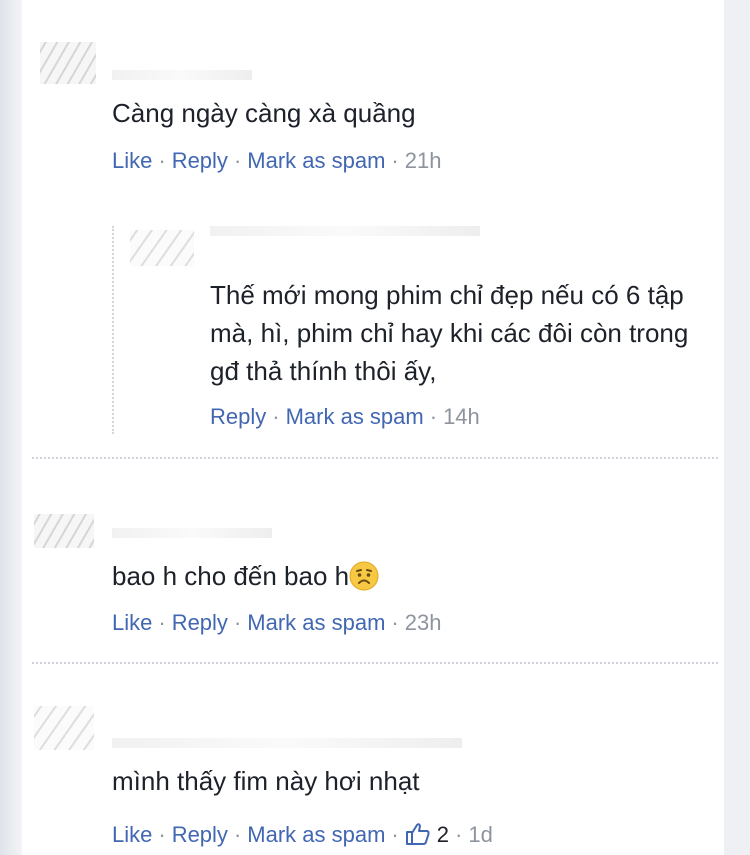 This screenshot has height=855, width=750. What do you see at coordinates (442, 834) in the screenshot?
I see `like-count: 2` at bounding box center [442, 834].